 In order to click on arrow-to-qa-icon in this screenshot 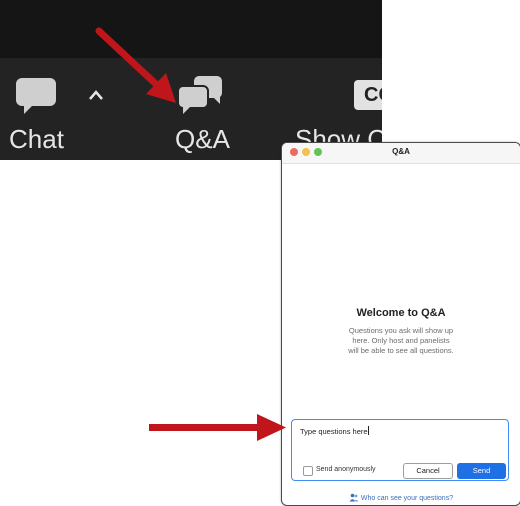, I will do `click(135, 65)`.